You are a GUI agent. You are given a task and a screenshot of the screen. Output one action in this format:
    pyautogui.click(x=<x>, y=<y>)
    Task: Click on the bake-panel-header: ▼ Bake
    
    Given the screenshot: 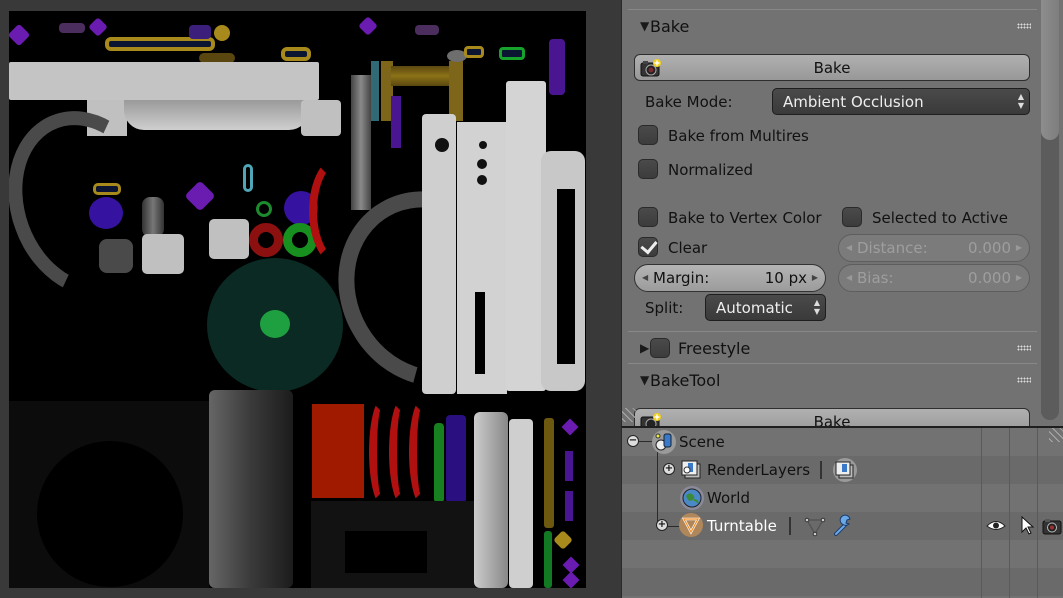 What is the action you would take?
    pyautogui.click(x=832, y=26)
    